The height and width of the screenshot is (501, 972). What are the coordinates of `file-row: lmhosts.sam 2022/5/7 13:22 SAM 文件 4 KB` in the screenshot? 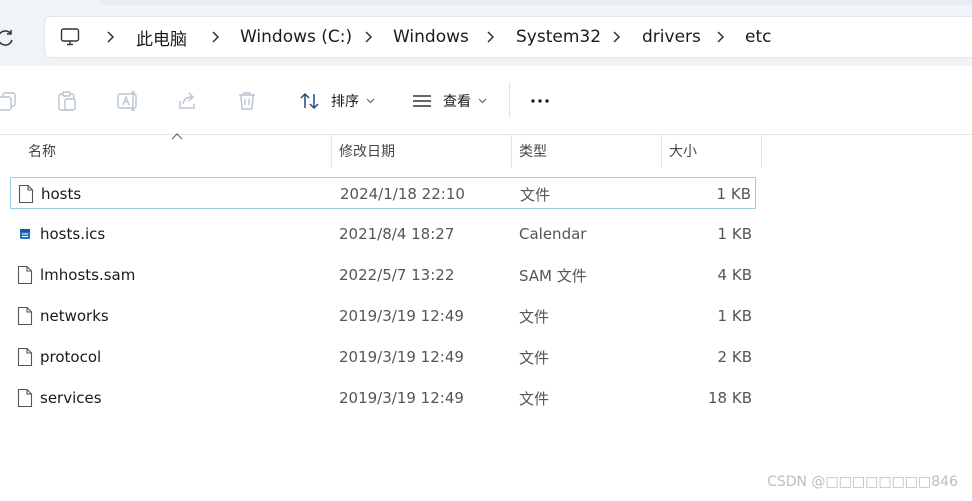 It's located at (383, 275).